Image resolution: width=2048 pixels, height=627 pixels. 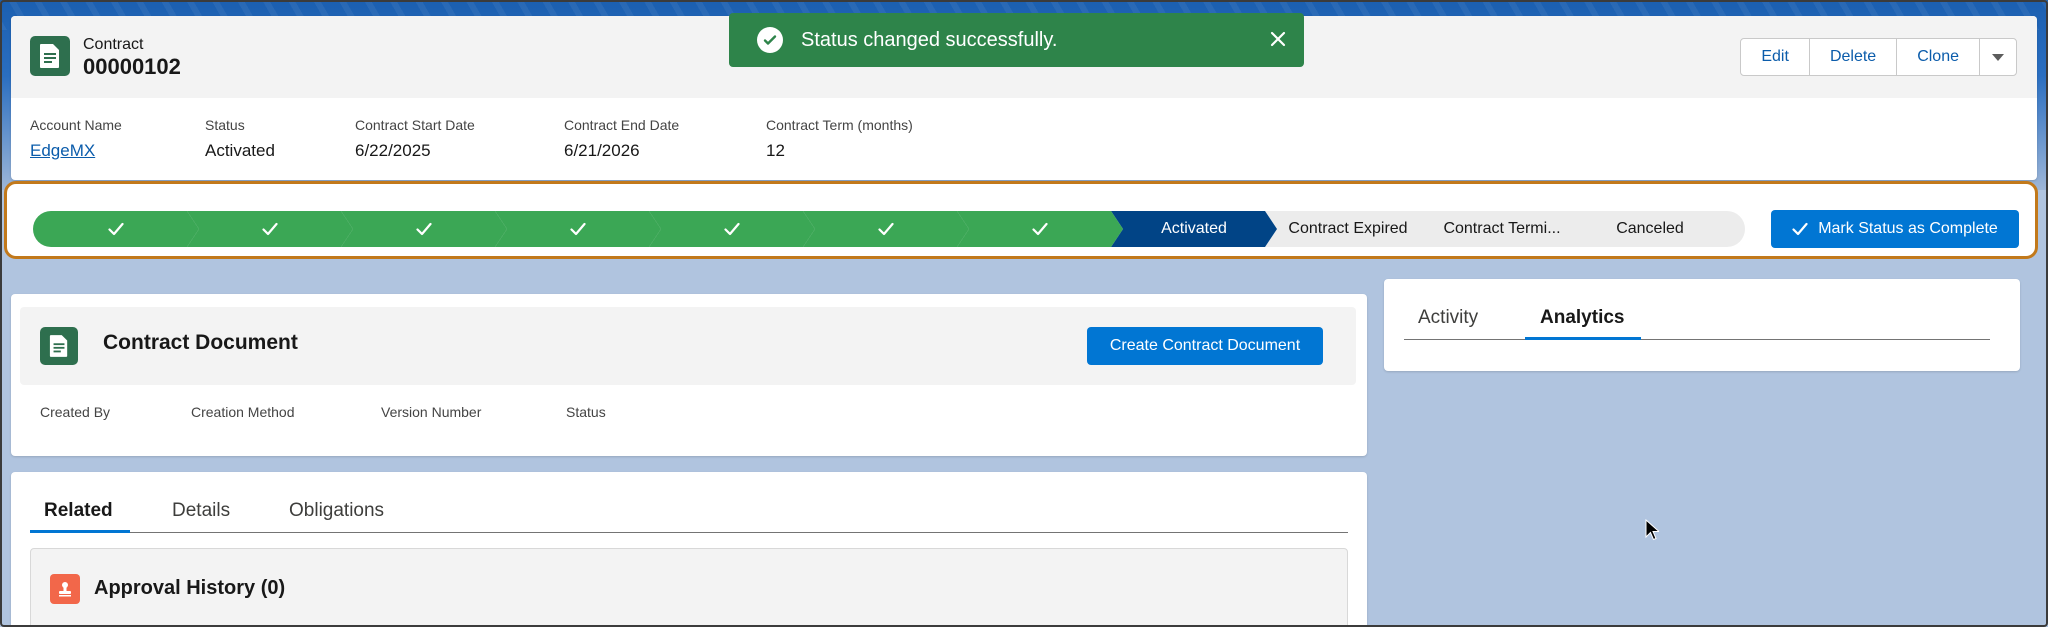 I want to click on mark-status-complete-button: Mark Status as Complete, so click(x=1895, y=229).